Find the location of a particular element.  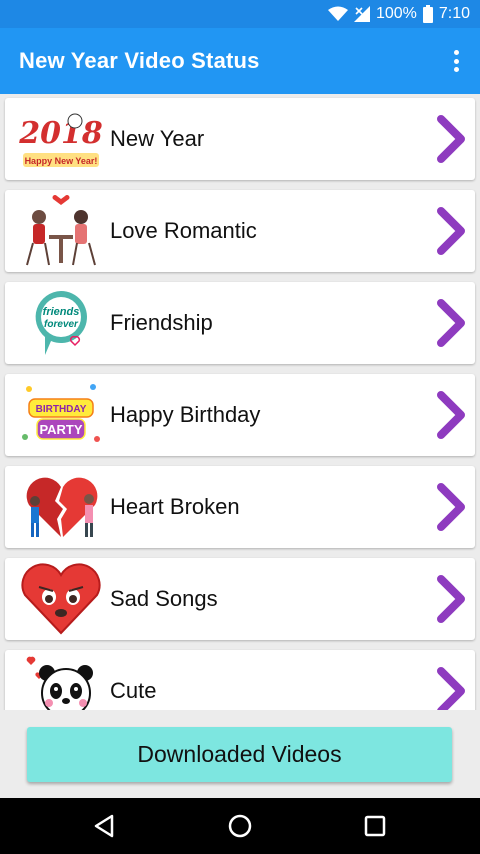

system-nav-bar is located at coordinates (240, 826).